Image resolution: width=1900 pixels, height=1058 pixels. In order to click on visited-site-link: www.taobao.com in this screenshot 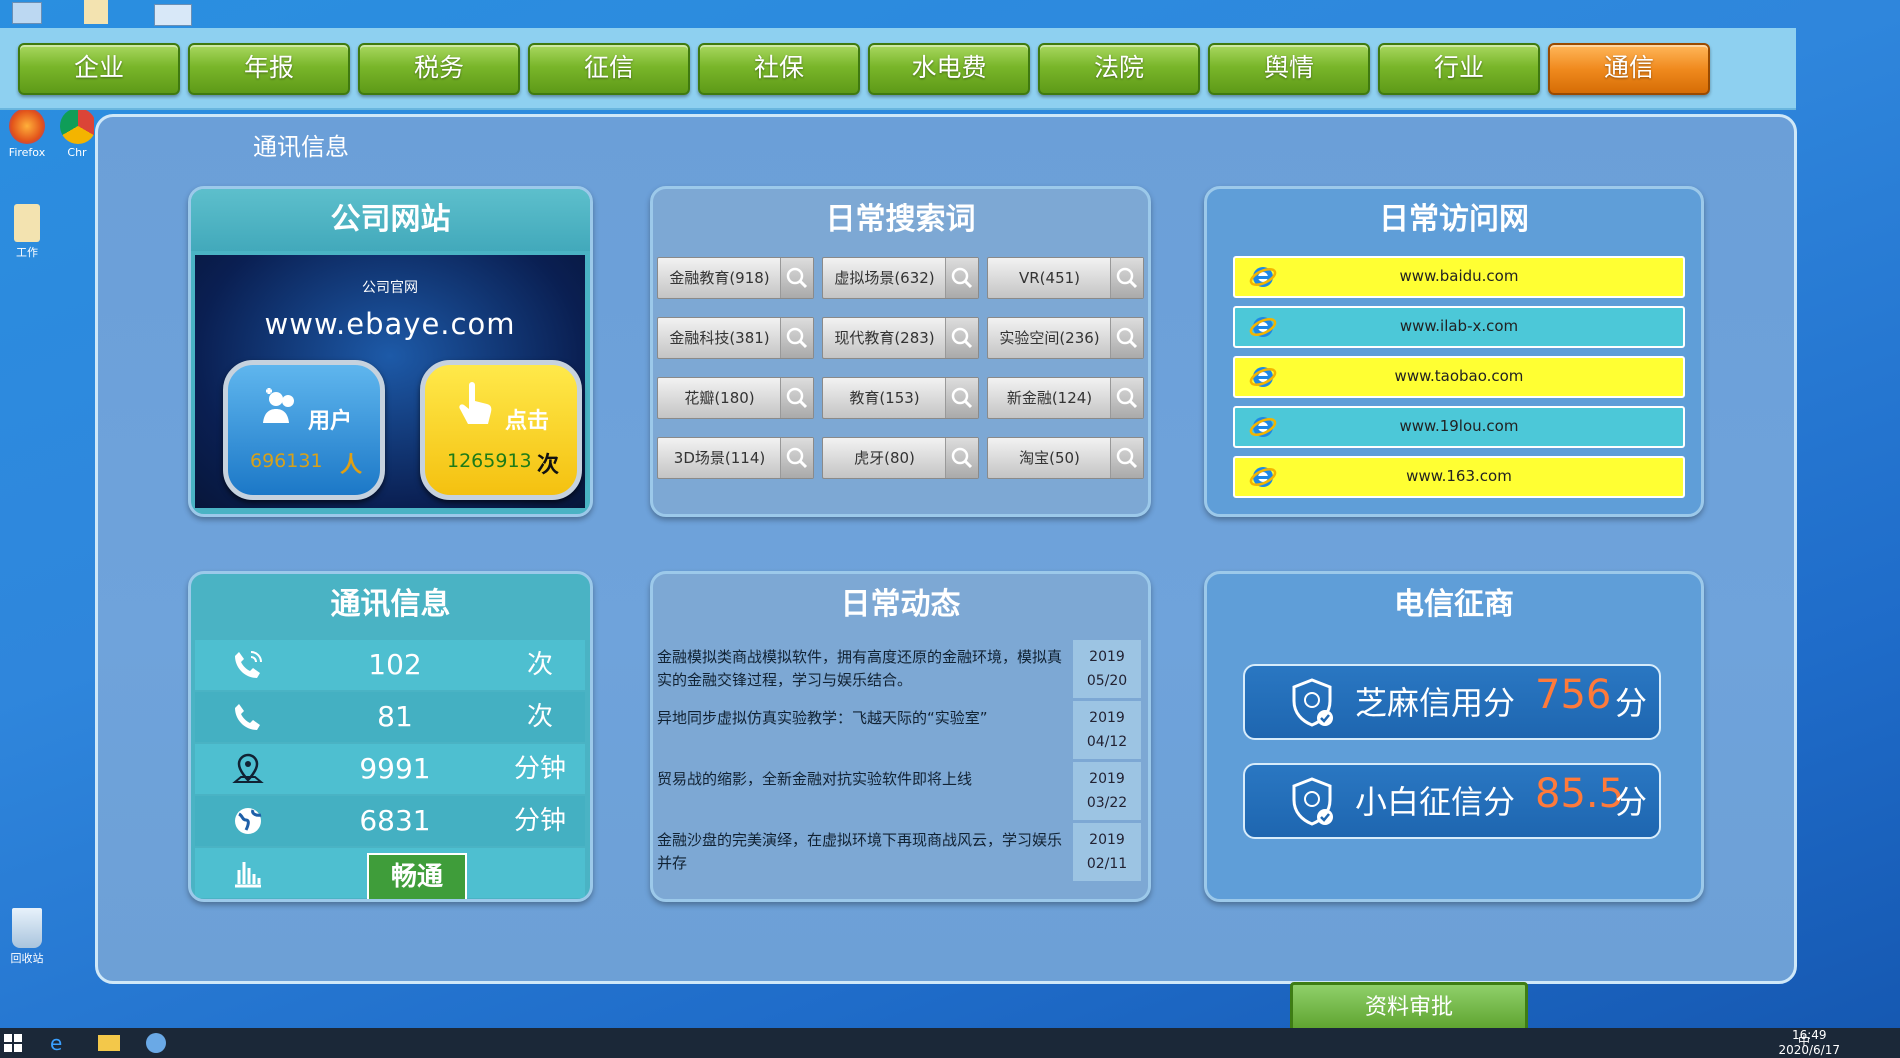, I will do `click(1459, 377)`.